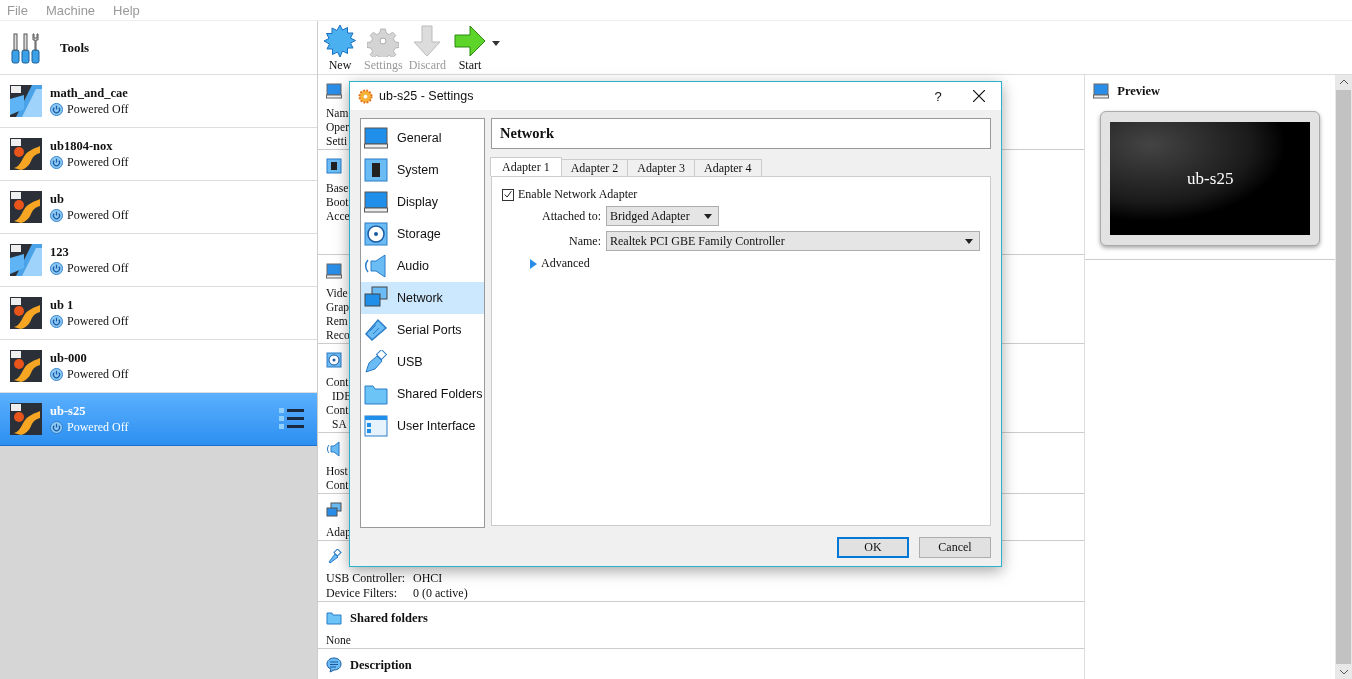  I want to click on help-button: ?, so click(938, 96).